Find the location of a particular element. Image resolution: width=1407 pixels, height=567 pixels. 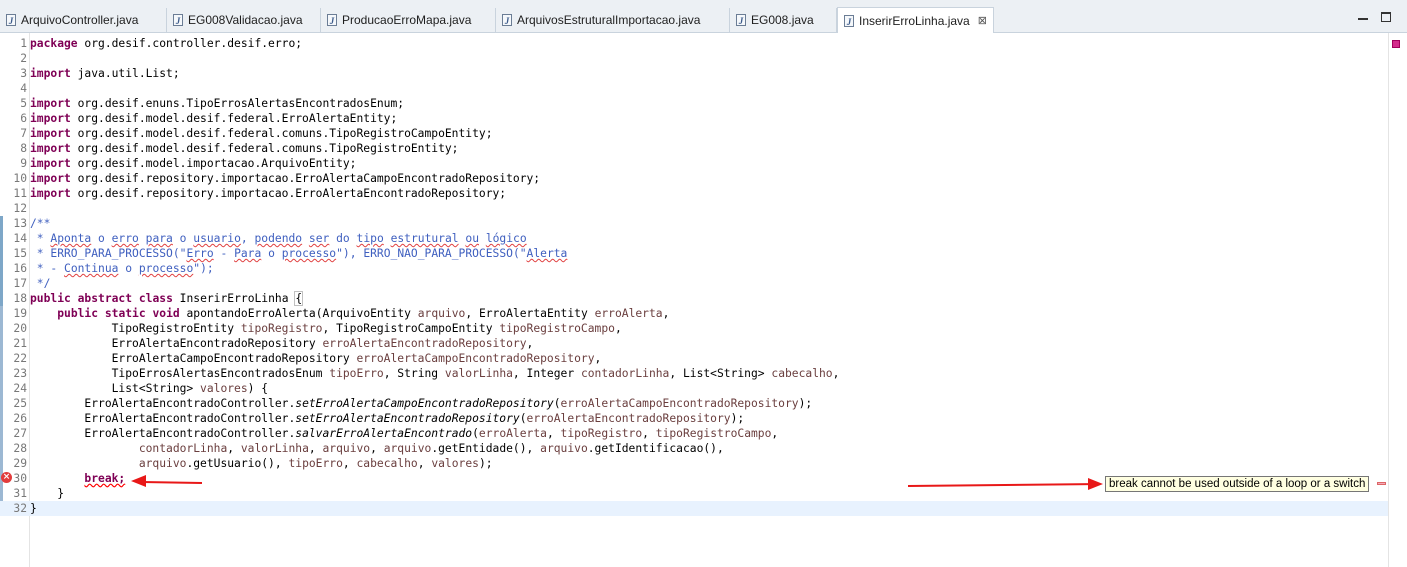

line-number: 12 is located at coordinates (20, 208).